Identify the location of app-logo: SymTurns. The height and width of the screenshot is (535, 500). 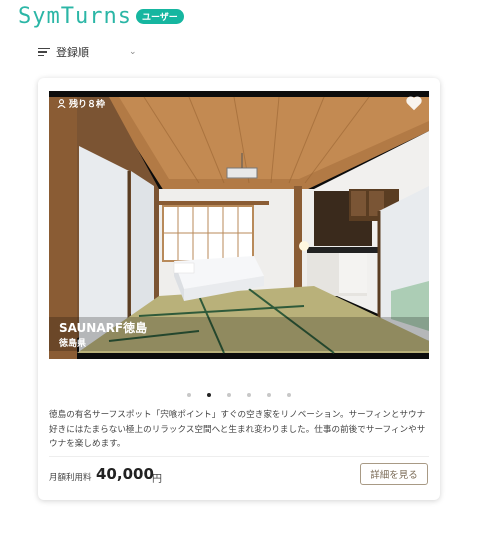
(75, 16).